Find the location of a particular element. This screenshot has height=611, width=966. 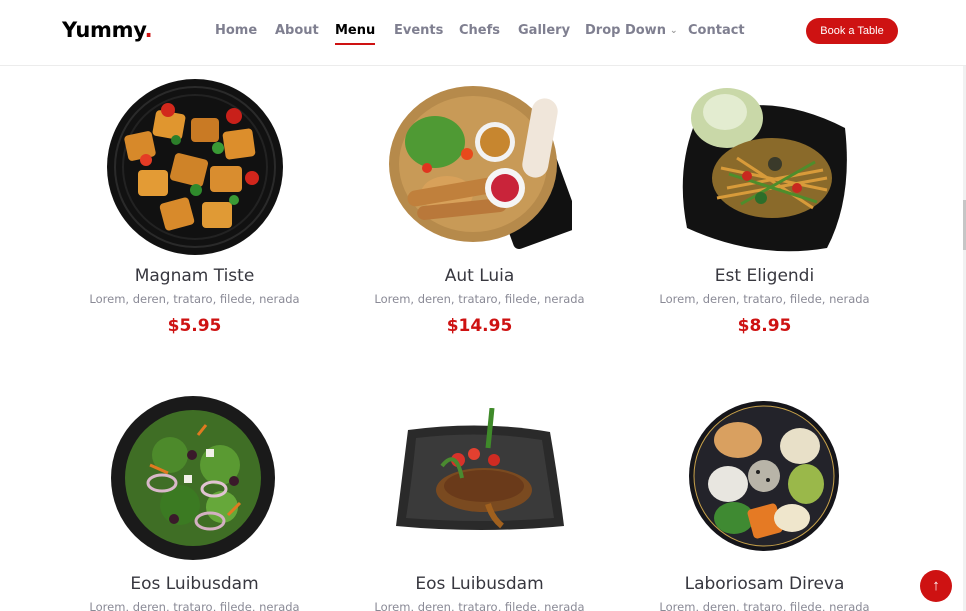

book-table-button: Book a Table is located at coordinates (852, 31).